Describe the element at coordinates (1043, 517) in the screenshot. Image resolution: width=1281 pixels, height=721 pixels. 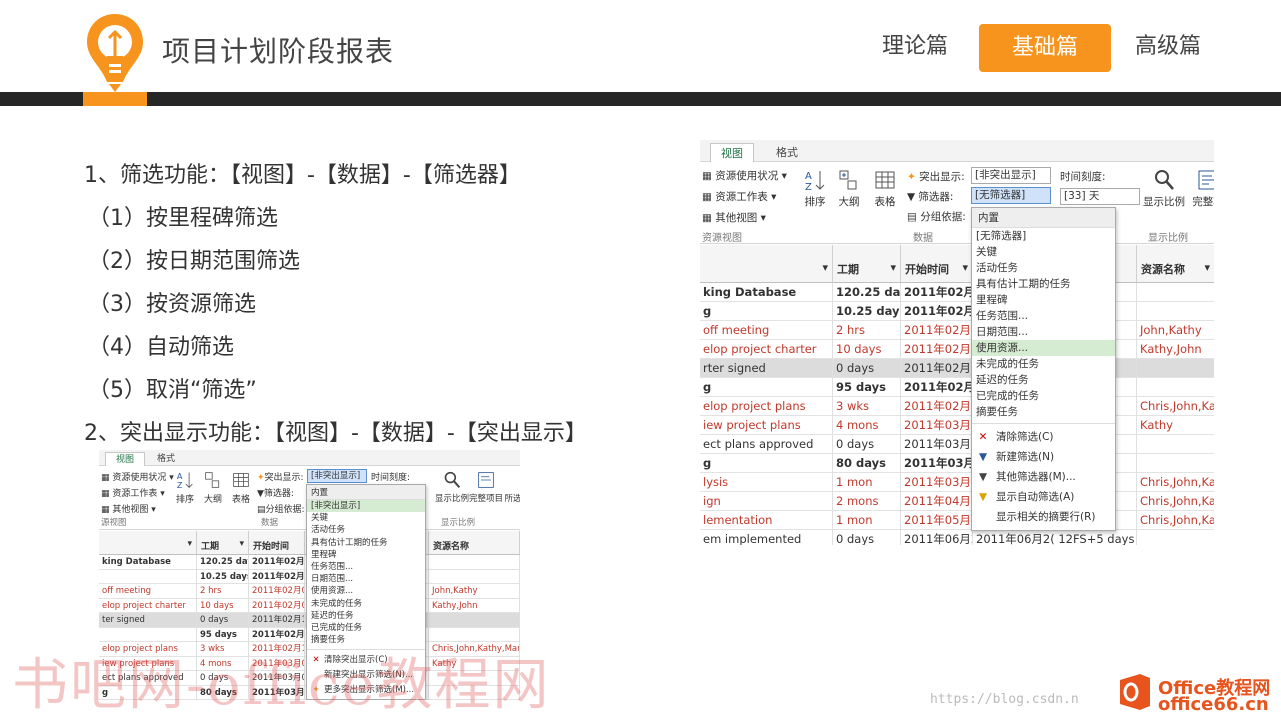
I see `show-summary-rows-item: 显示相关的摘要行(R)` at that location.